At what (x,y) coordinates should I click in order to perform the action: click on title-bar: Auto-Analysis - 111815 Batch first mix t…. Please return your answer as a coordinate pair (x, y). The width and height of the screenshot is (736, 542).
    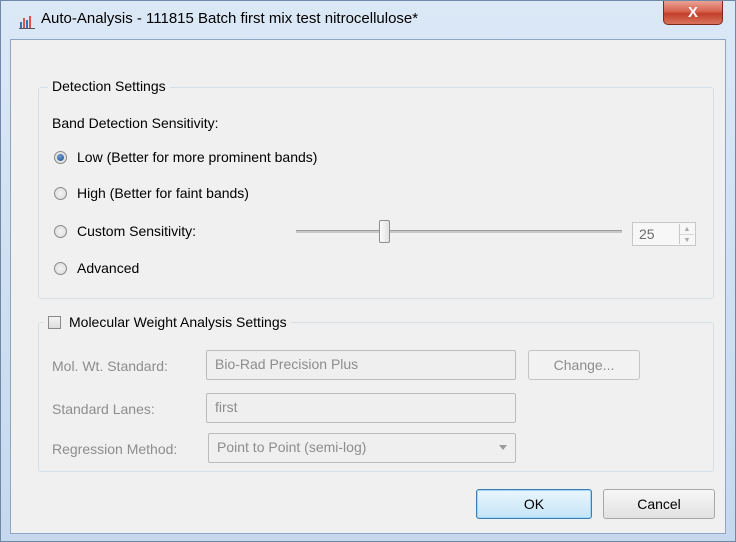
    Looking at the image, I should click on (368, 20).